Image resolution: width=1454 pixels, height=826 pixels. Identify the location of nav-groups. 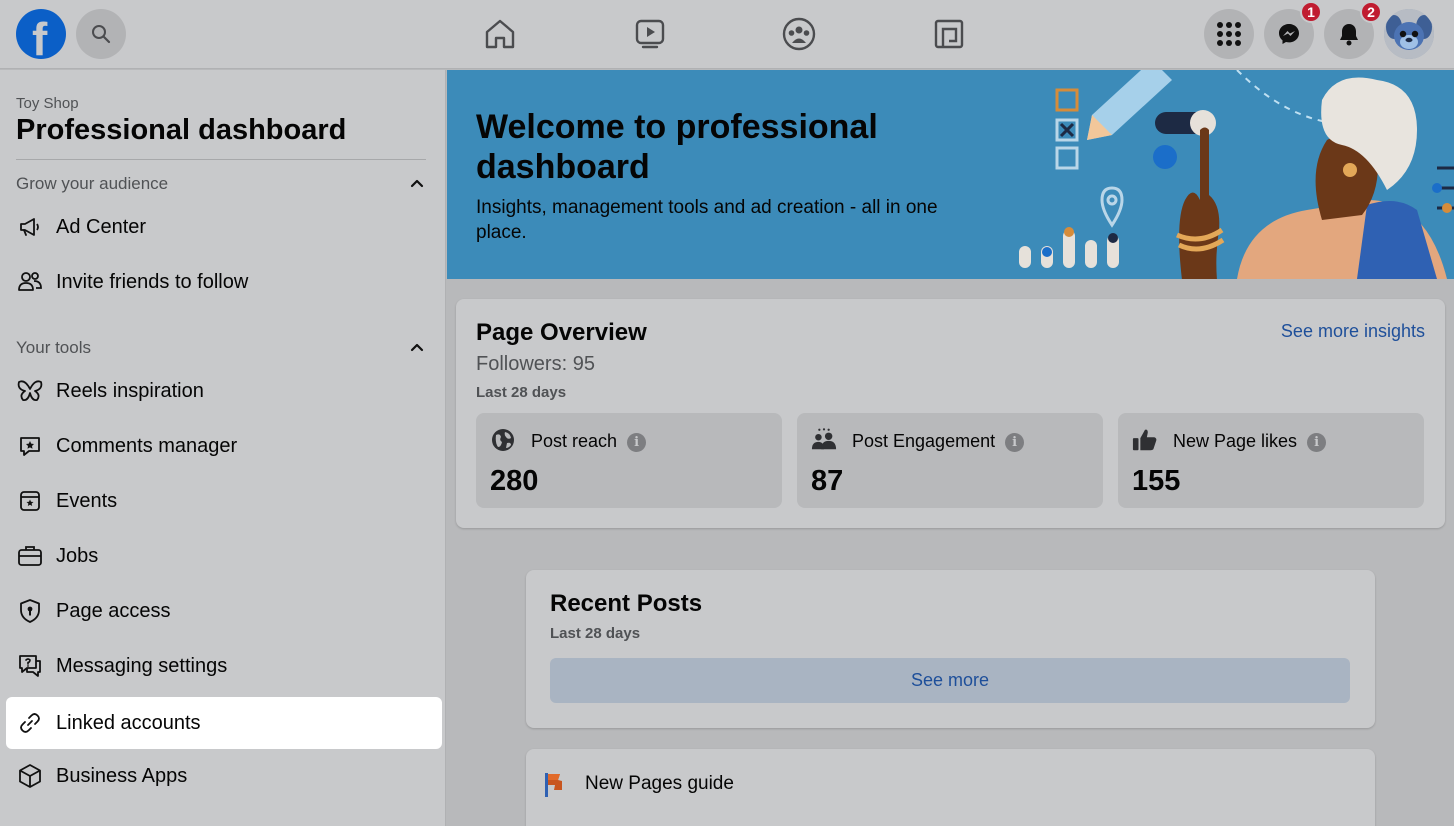
(799, 34).